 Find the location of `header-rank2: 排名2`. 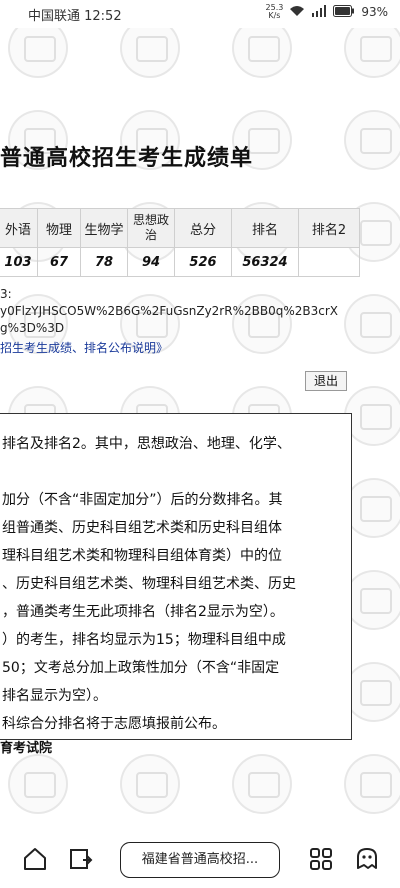

header-rank2: 排名2 is located at coordinates (329, 228).